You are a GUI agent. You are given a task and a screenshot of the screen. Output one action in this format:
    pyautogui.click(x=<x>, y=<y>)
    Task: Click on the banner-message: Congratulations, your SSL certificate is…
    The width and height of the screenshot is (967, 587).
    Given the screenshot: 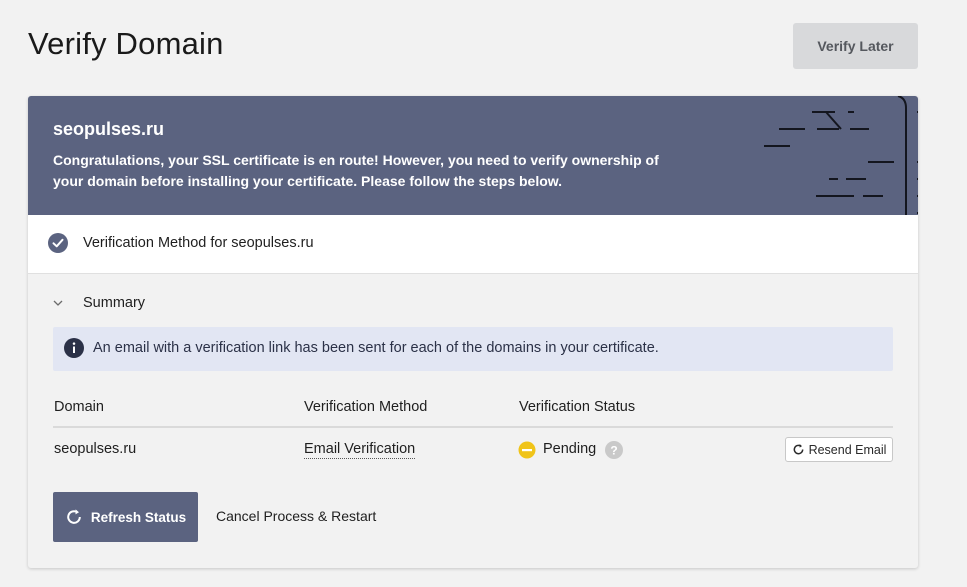 What is the action you would take?
    pyautogui.click(x=356, y=170)
    